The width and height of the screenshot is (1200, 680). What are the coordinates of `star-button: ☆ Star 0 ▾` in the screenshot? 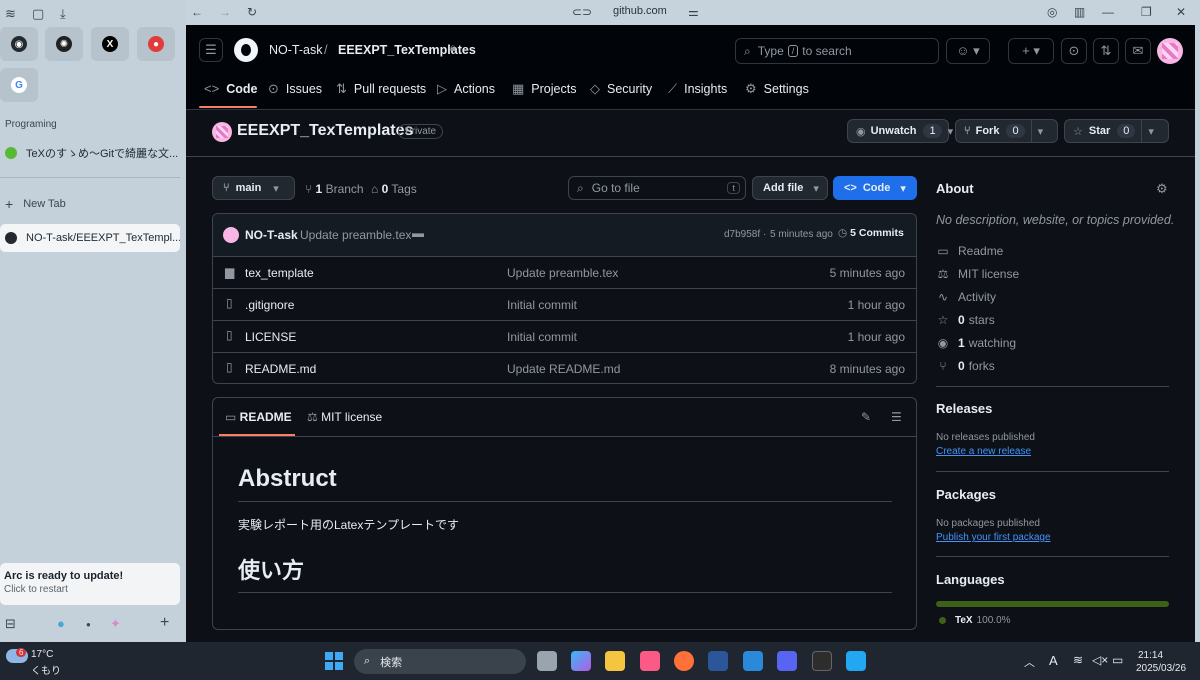 It's located at (1116, 131).